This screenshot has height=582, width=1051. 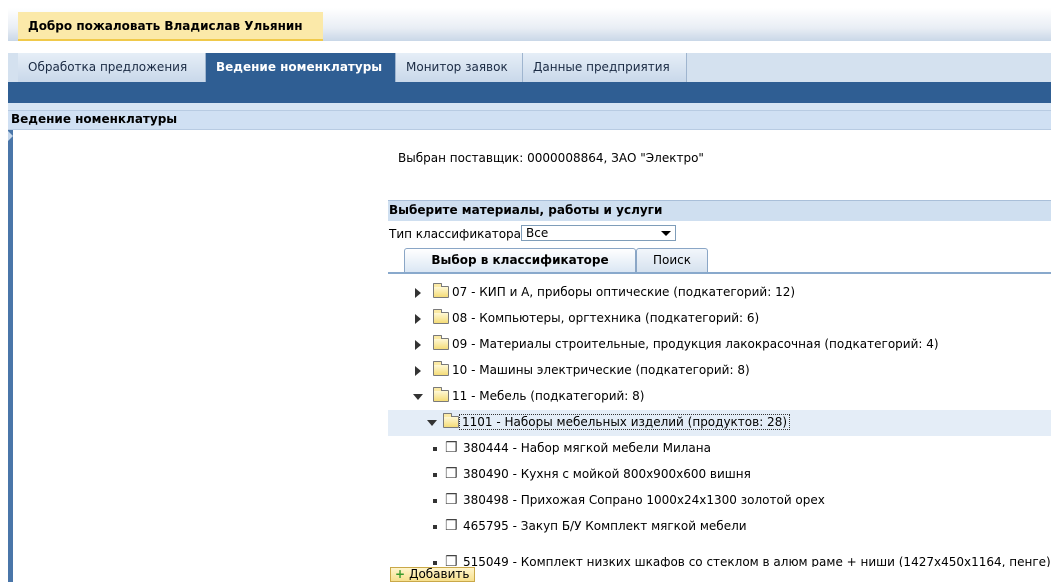 What do you see at coordinates (672, 260) in the screenshot?
I see `tab-search: Поиск` at bounding box center [672, 260].